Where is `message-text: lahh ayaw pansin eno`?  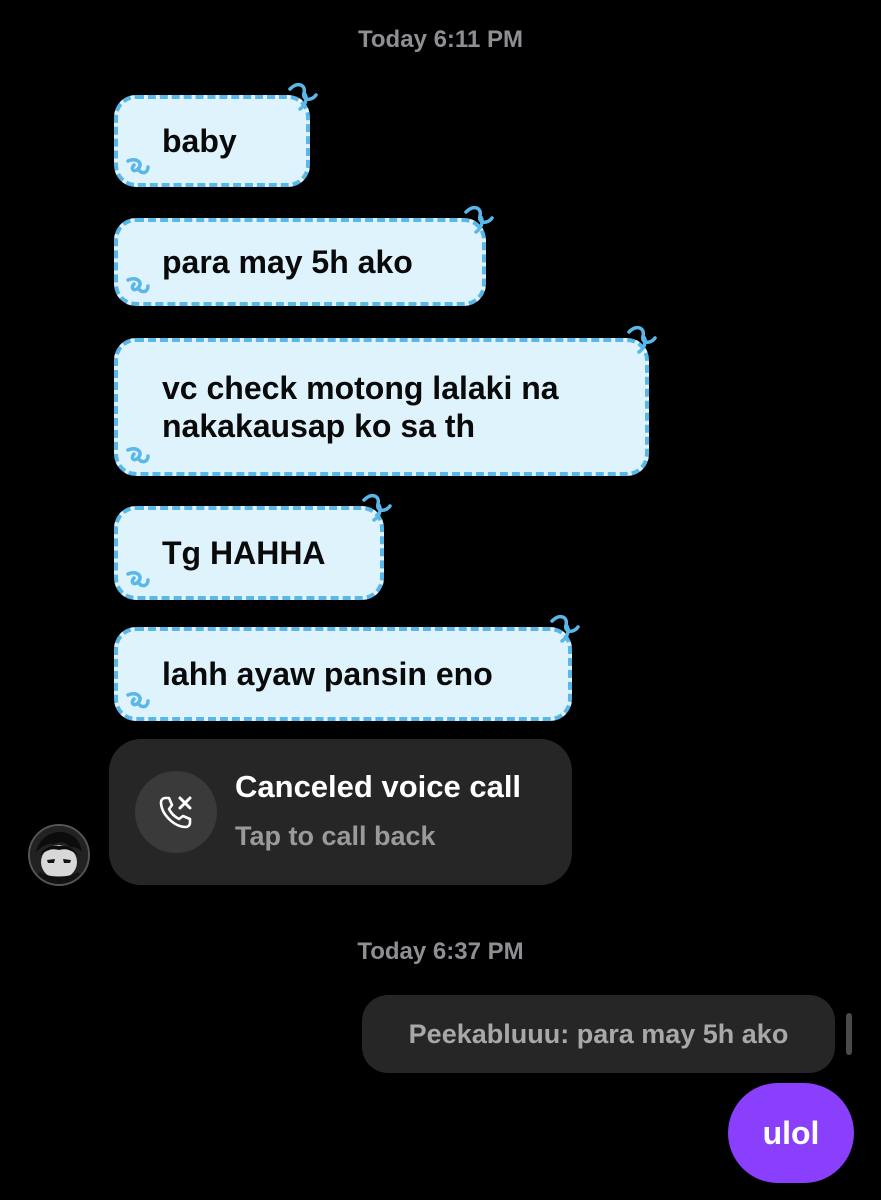 message-text: lahh ayaw pansin eno is located at coordinates (327, 673).